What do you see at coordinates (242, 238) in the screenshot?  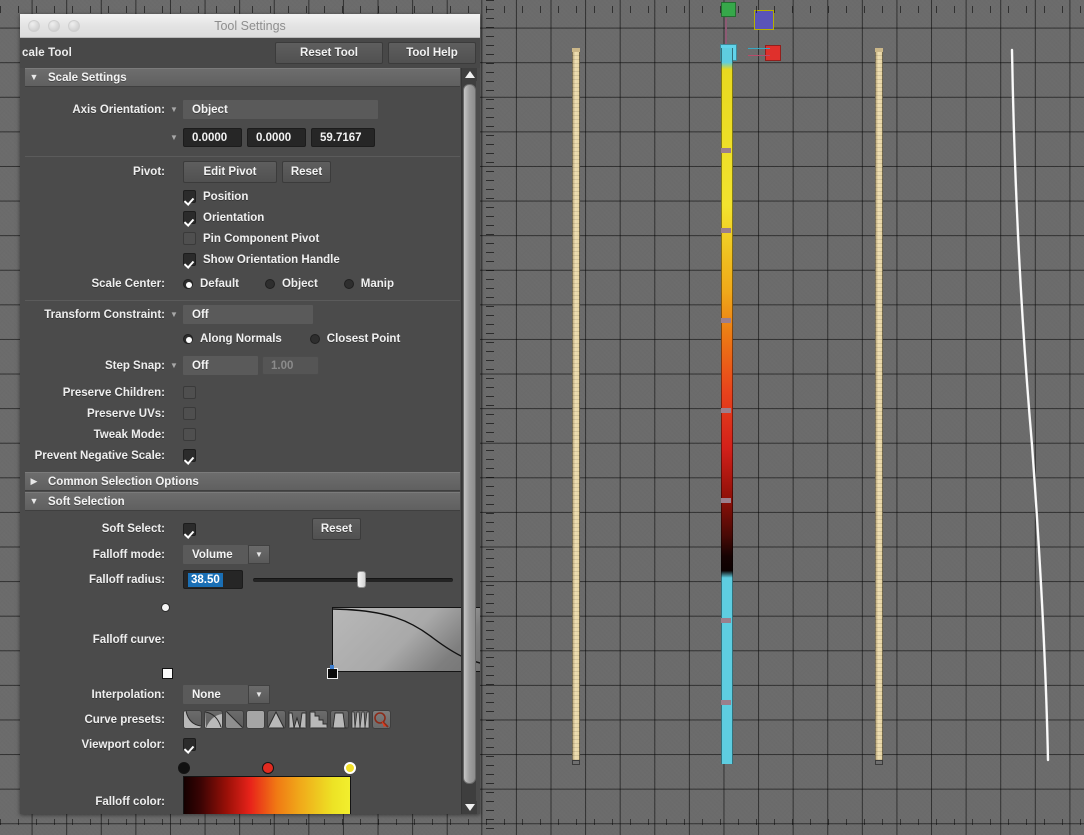 I see `row-pin-component-pivot: Pin Component Pivot` at bounding box center [242, 238].